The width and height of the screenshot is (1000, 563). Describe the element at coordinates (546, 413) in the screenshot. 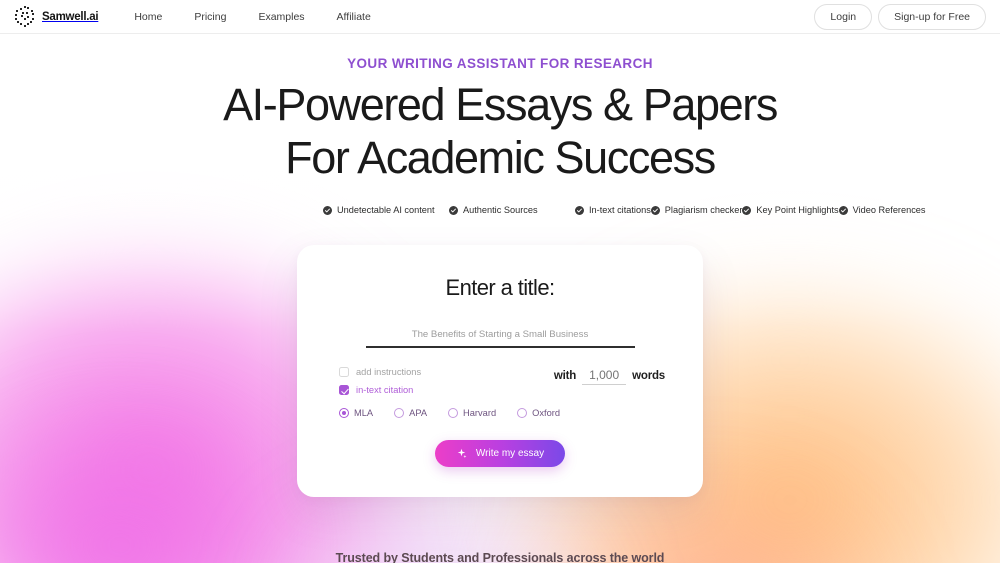

I see `radio-label: Oxford` at that location.